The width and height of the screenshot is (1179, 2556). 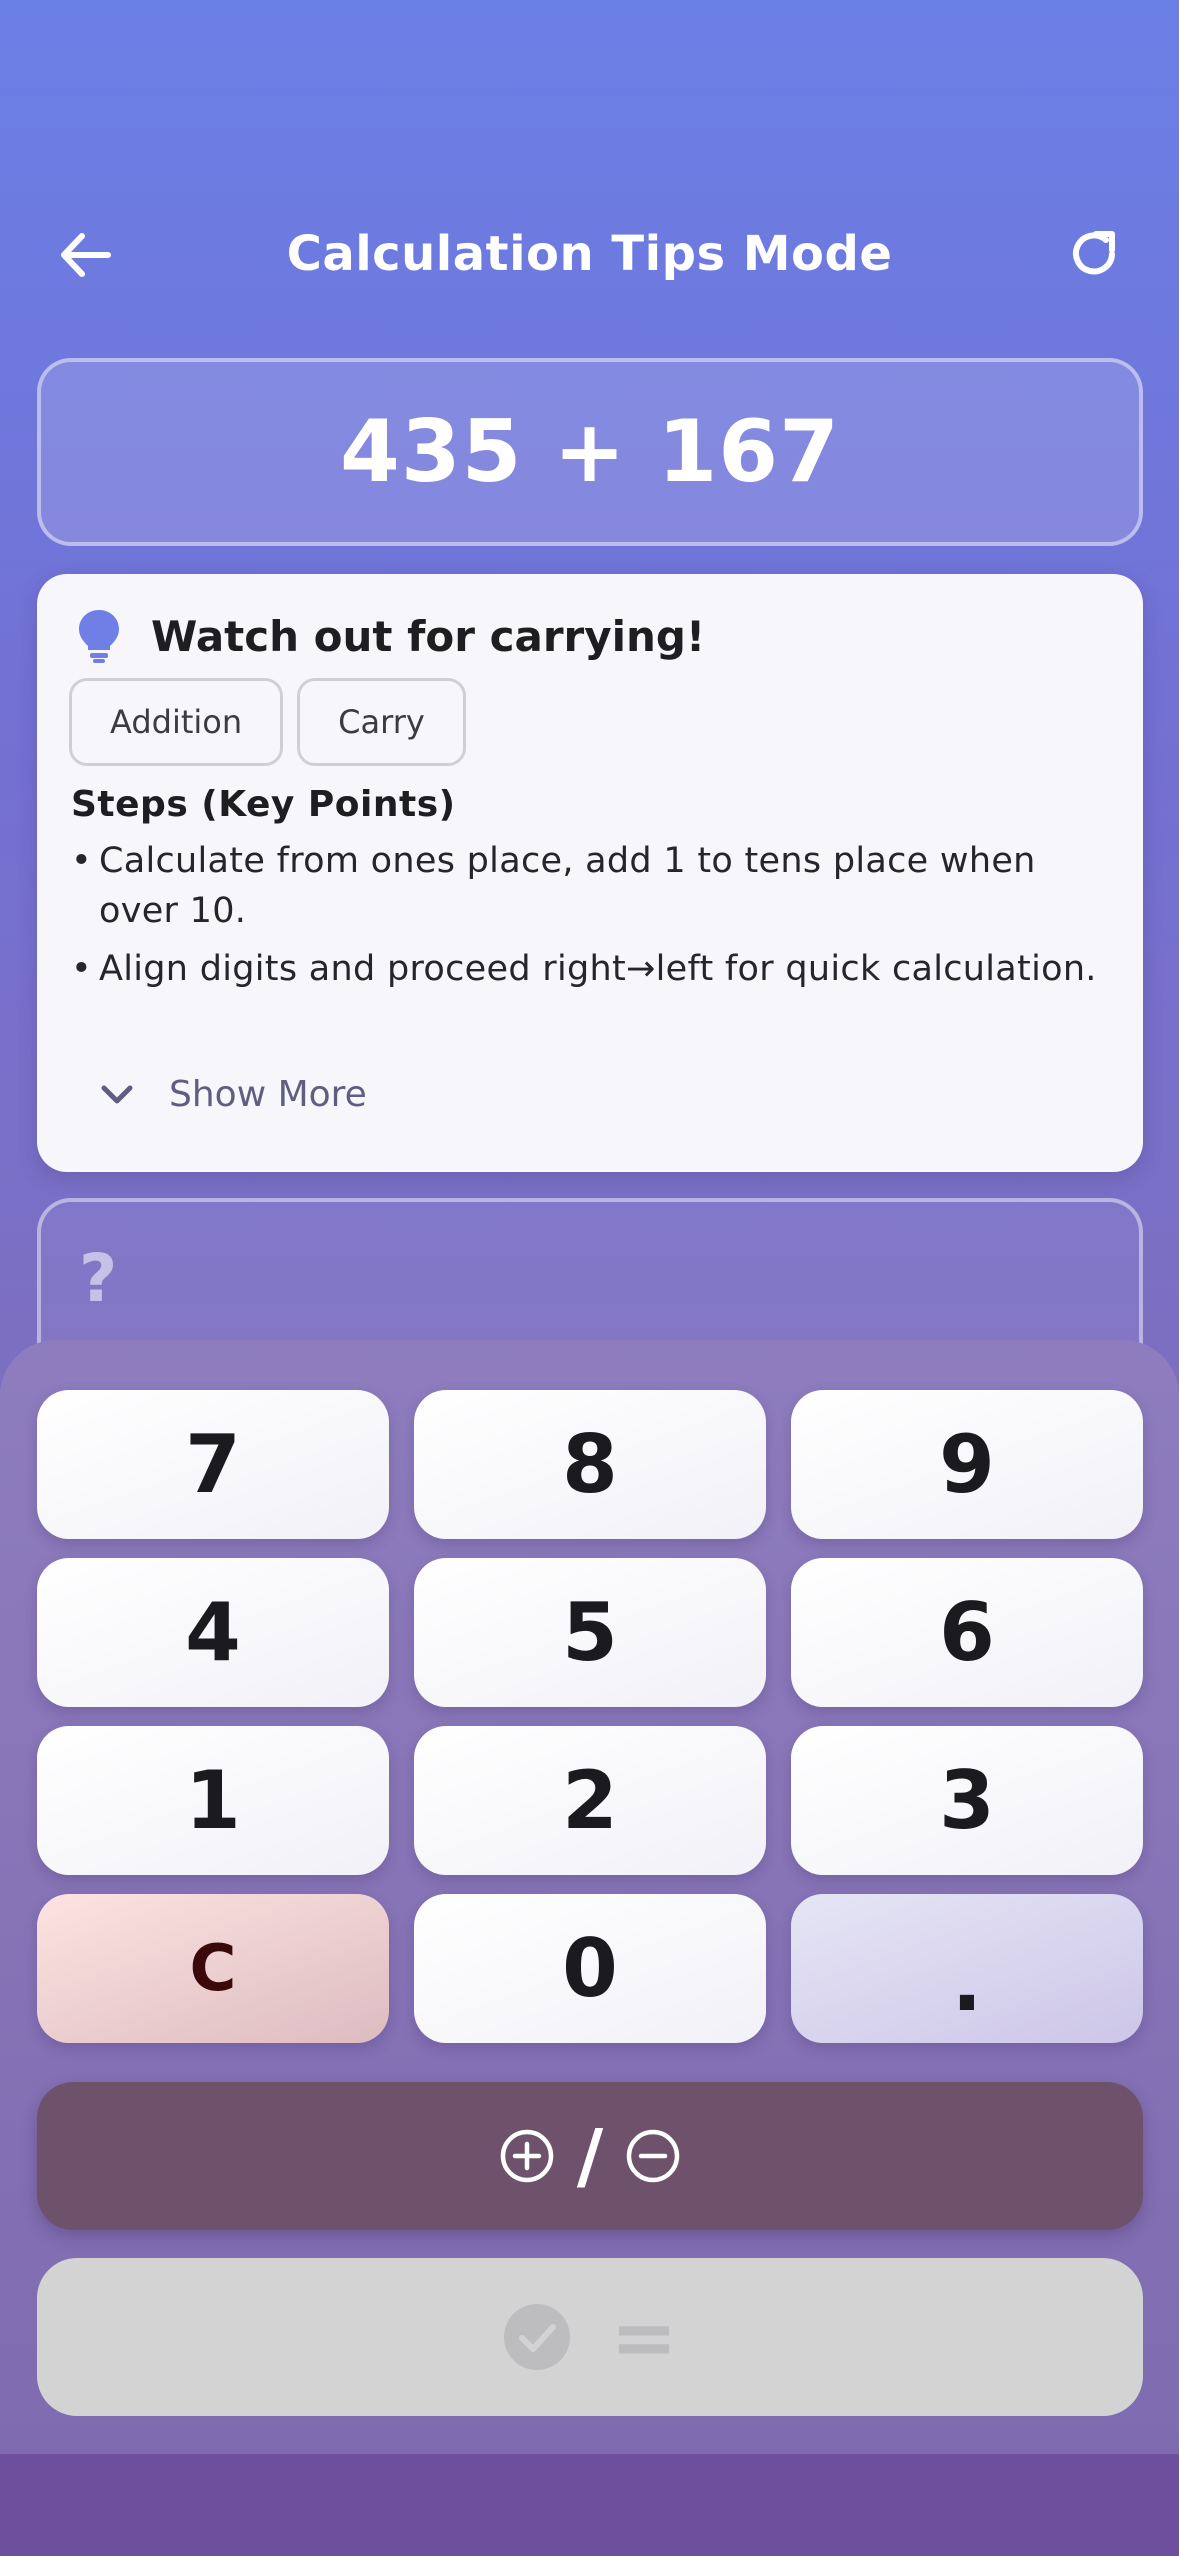 I want to click on page-title: Calculation Tips Mode, so click(x=589, y=254).